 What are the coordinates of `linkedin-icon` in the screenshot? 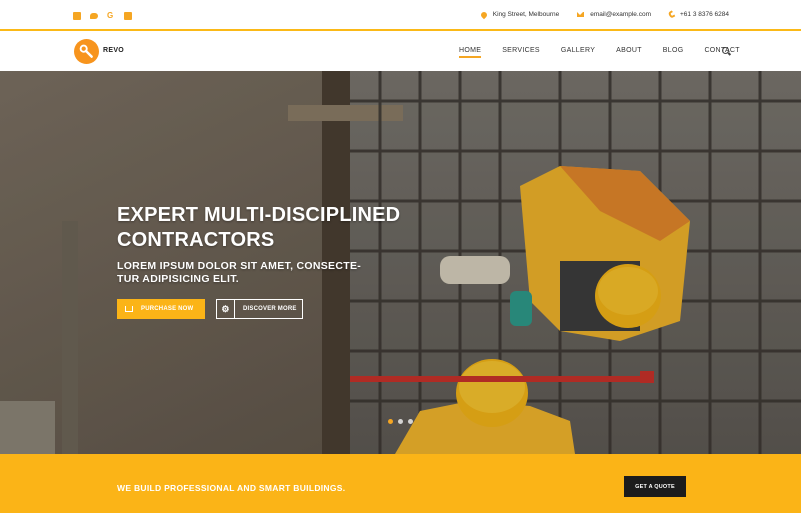 It's located at (128, 16).